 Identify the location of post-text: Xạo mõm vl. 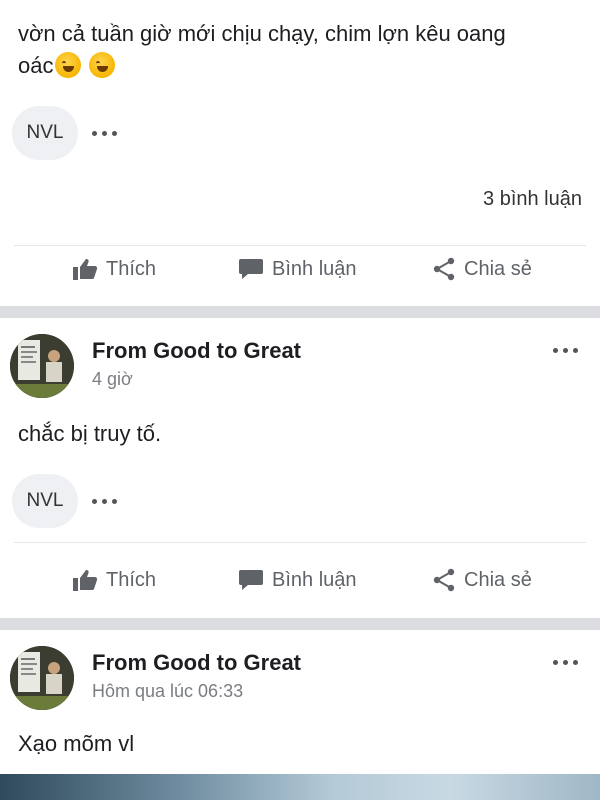
(76, 743).